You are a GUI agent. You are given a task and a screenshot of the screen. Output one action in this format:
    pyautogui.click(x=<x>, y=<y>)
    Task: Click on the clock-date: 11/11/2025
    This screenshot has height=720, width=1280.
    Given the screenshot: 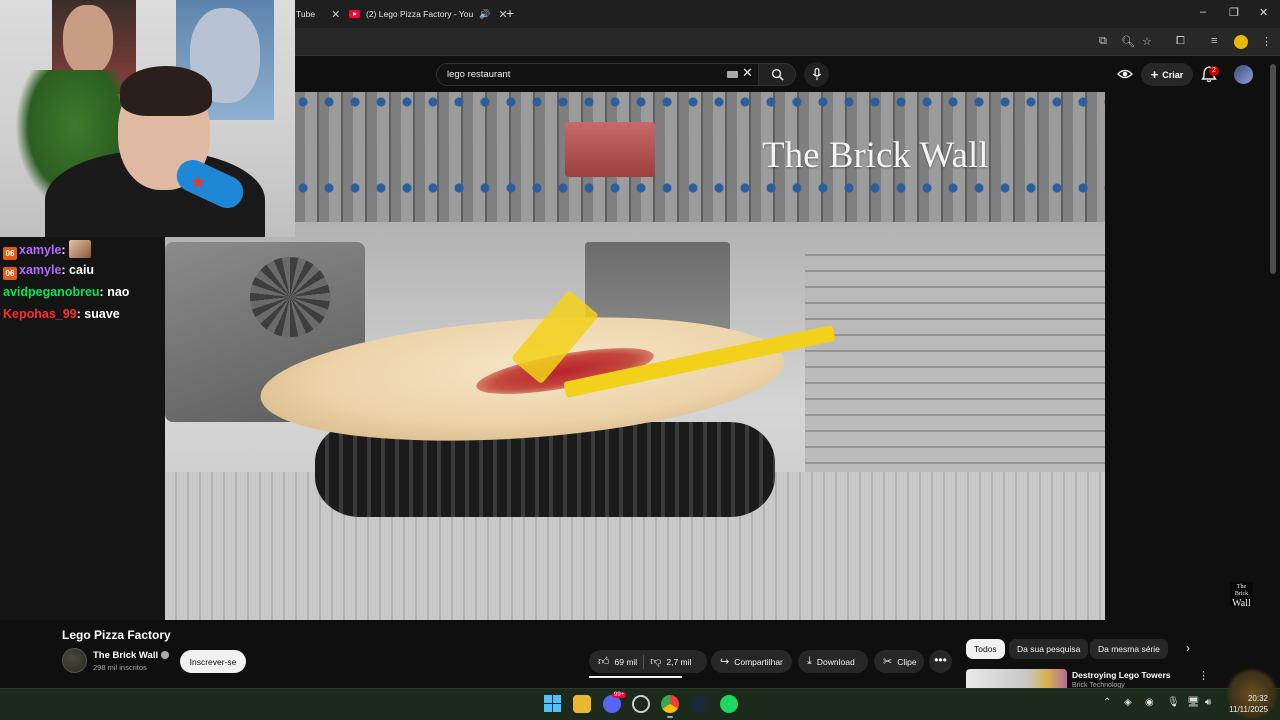 What is the action you would take?
    pyautogui.click(x=1248, y=709)
    